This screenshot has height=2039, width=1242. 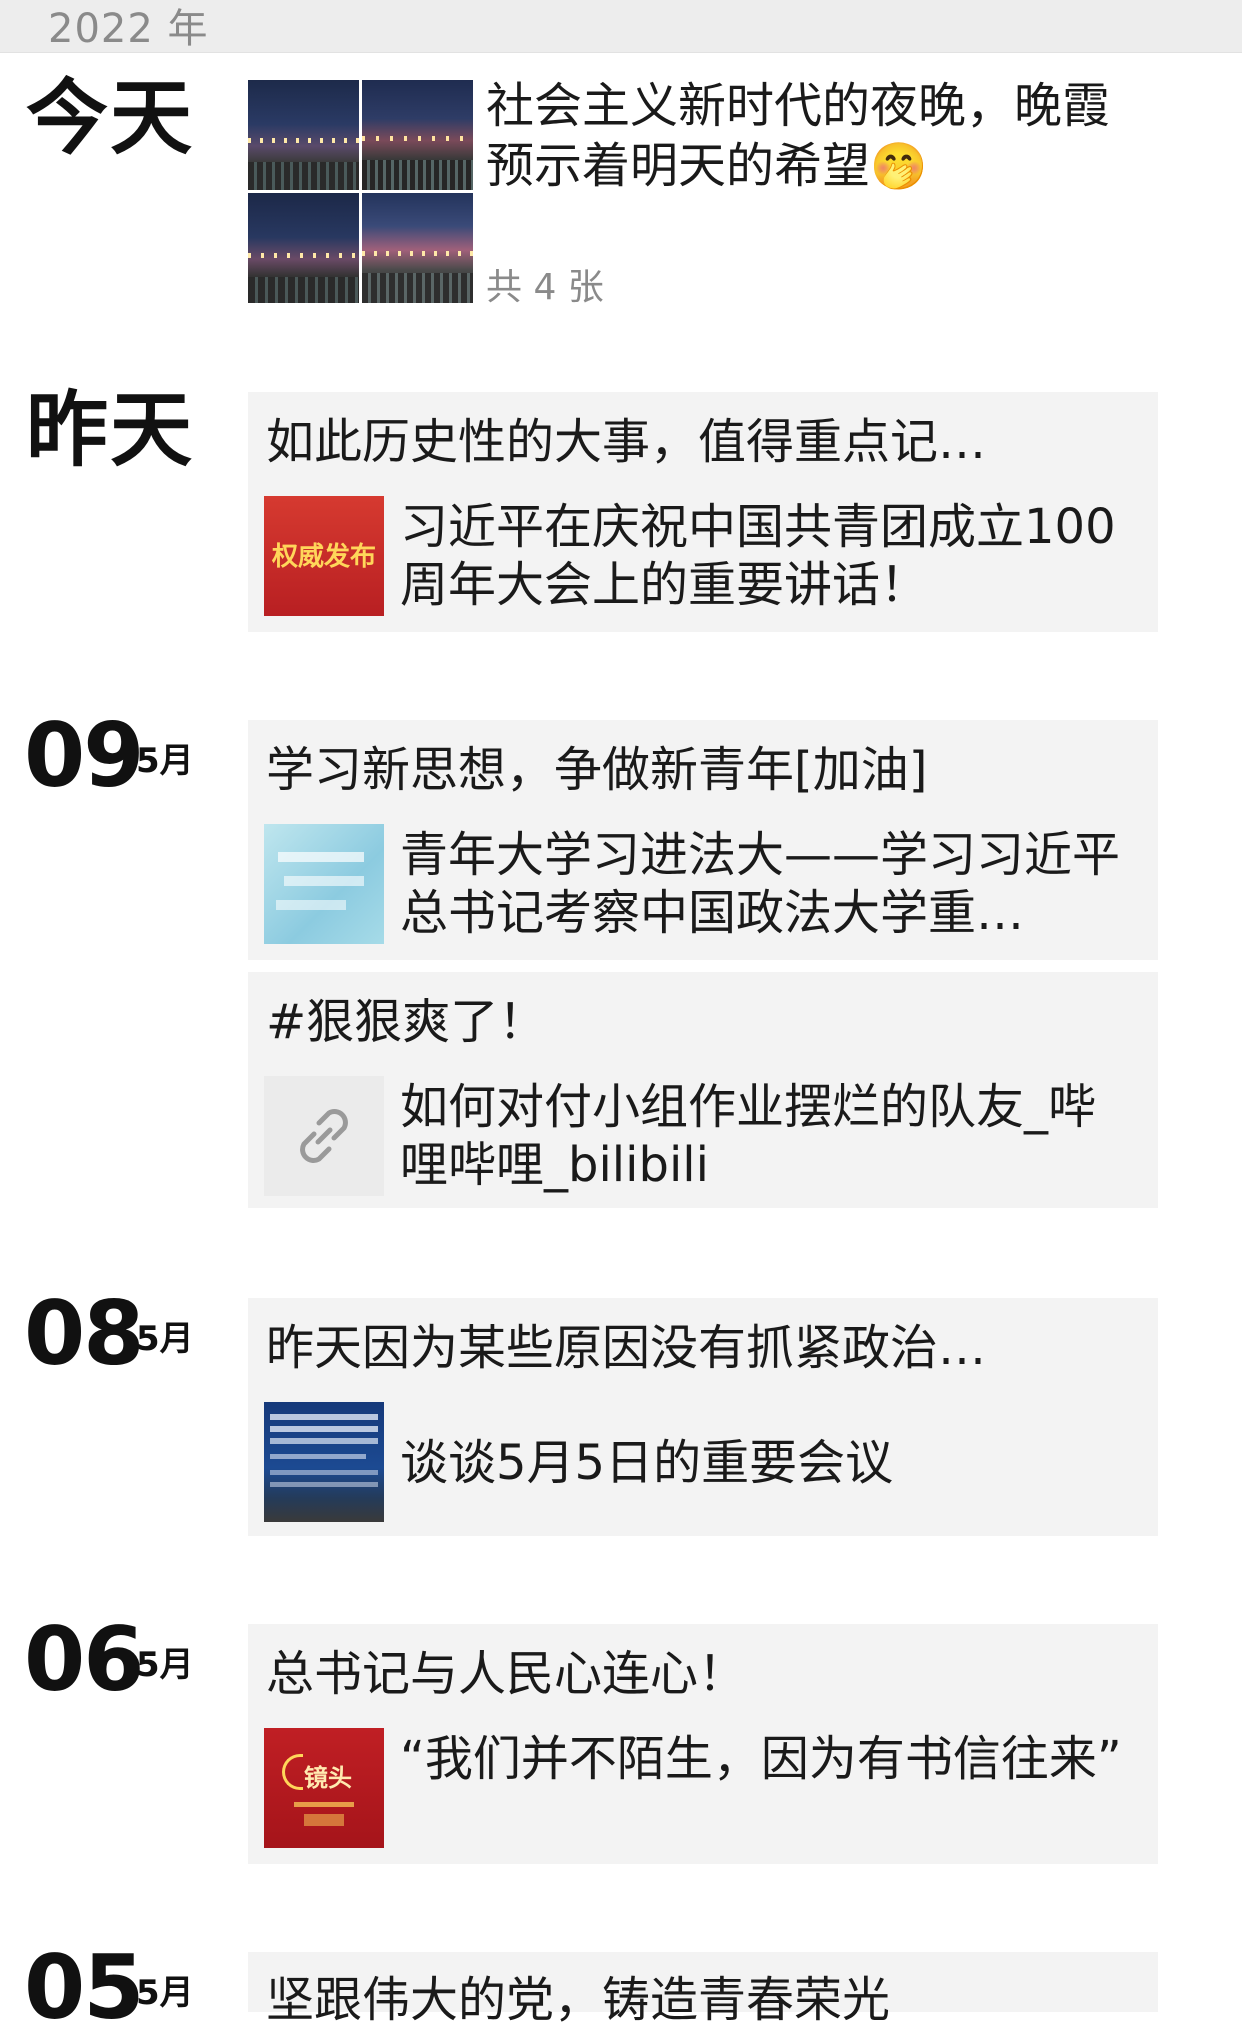 I want to click on moment-text-content: 社会主义新时代的夜晚，晚霞预示着明天的希望, so click(x=798, y=136).